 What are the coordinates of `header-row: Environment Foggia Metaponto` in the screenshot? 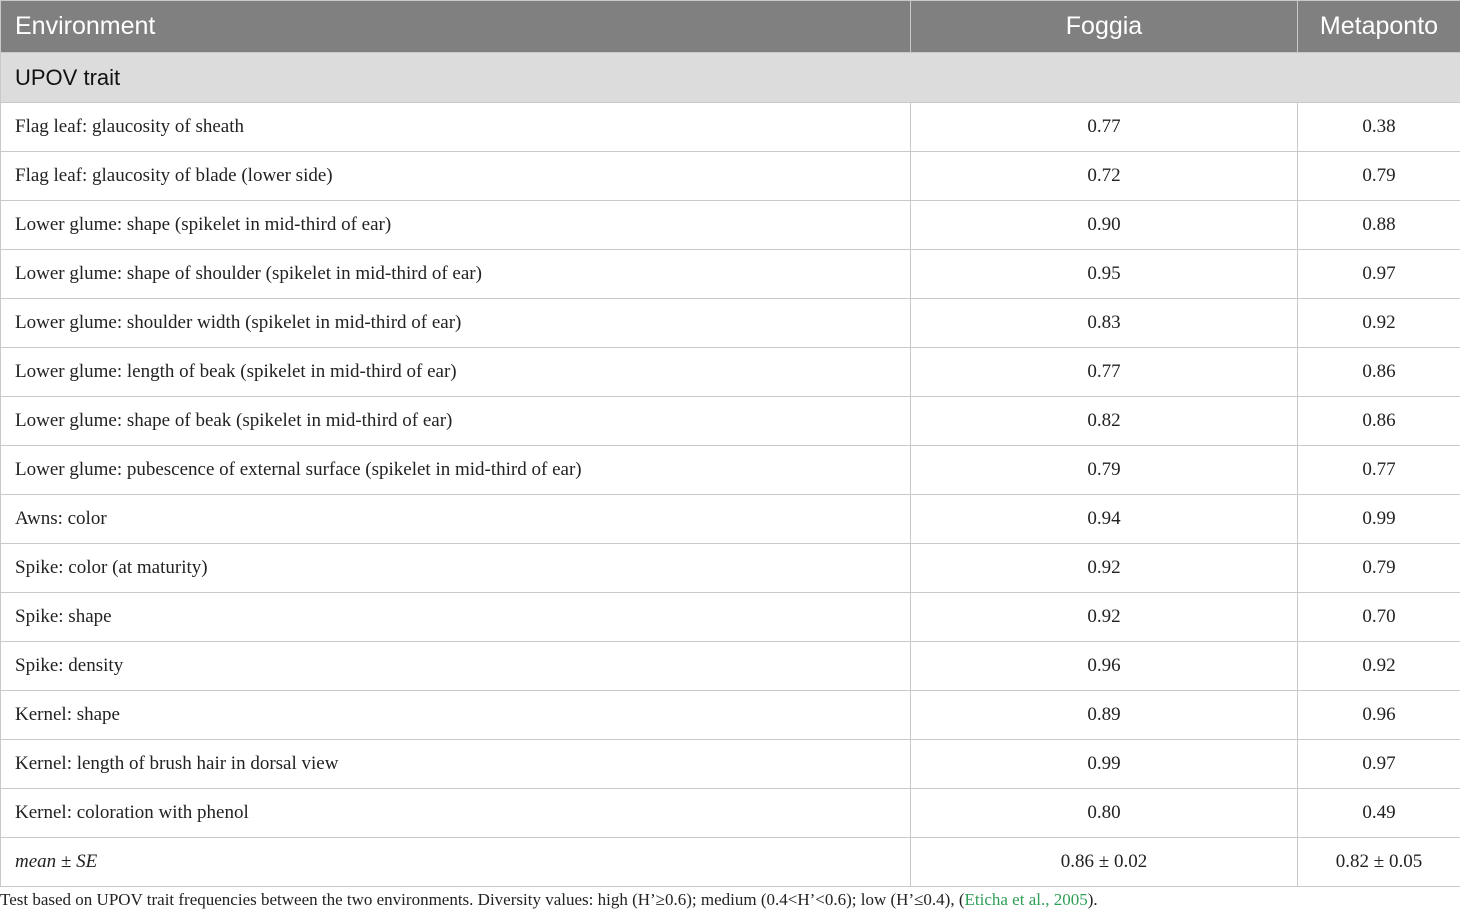 It's located at (730, 26).